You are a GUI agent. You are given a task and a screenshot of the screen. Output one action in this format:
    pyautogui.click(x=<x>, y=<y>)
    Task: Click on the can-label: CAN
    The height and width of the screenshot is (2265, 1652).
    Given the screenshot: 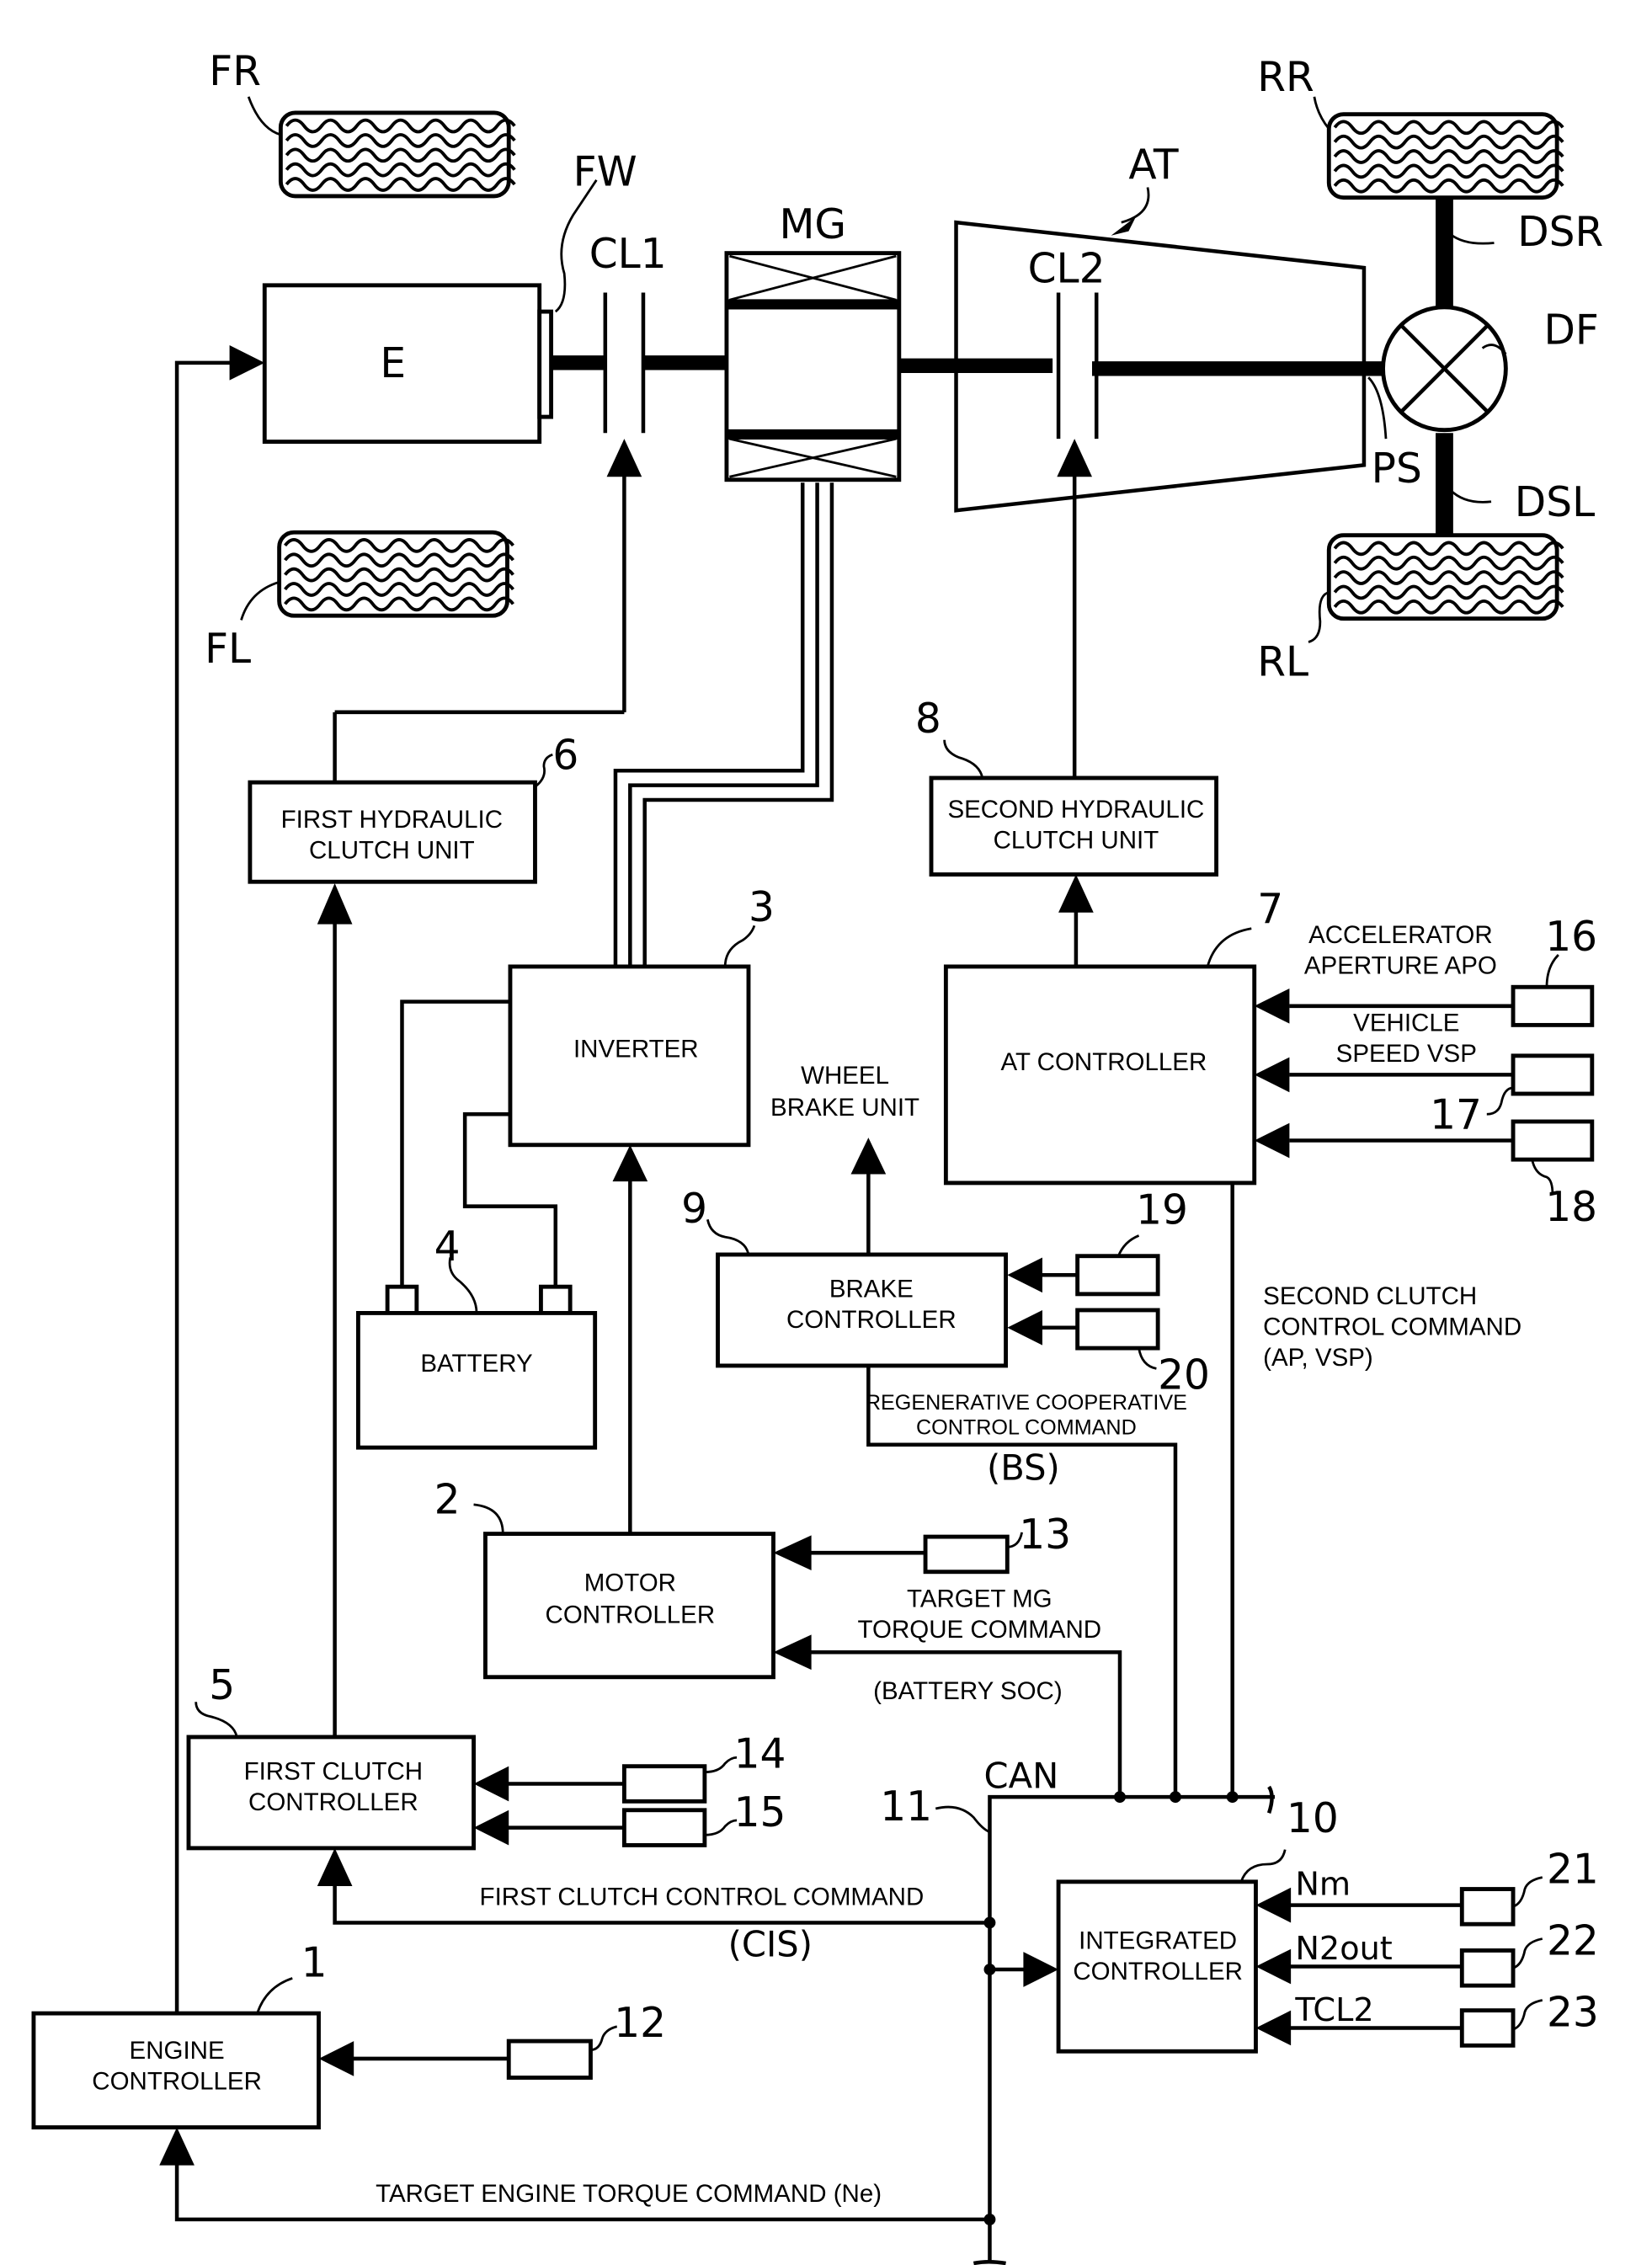 What is the action you would take?
    pyautogui.click(x=1022, y=1776)
    